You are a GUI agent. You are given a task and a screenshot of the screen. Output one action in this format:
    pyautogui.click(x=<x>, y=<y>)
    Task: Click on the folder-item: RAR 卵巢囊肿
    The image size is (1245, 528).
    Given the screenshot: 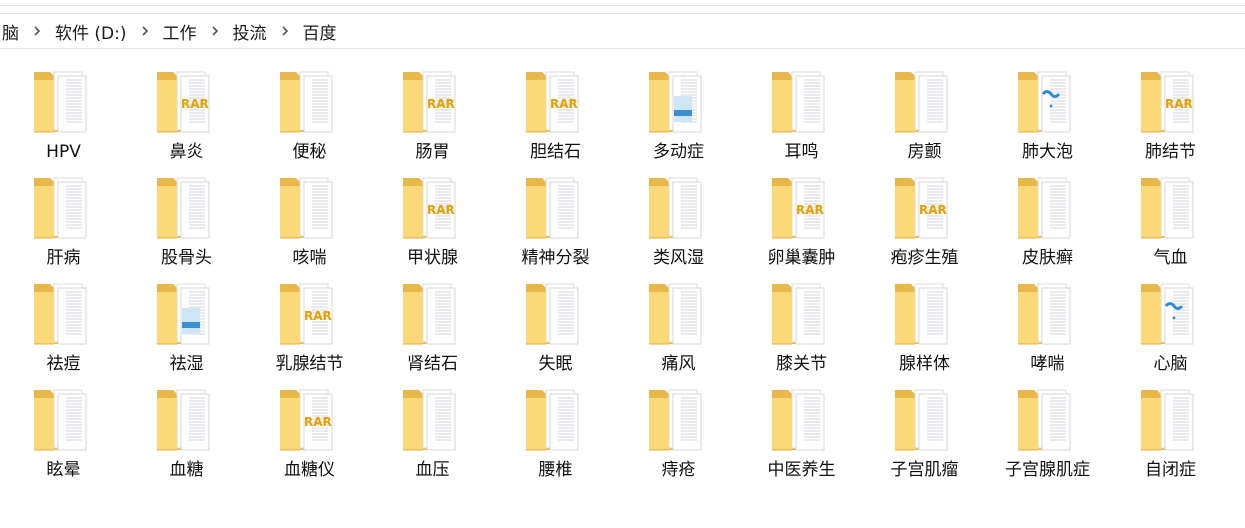 What is the action you would take?
    pyautogui.click(x=801, y=225)
    